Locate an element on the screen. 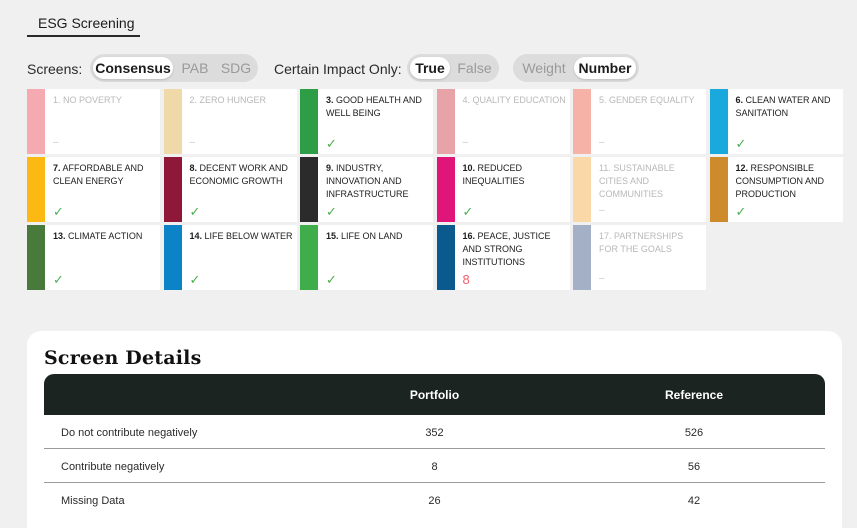  sdg-tile: 10. REDUCED INEQUALITIES ✓ is located at coordinates (503, 189).